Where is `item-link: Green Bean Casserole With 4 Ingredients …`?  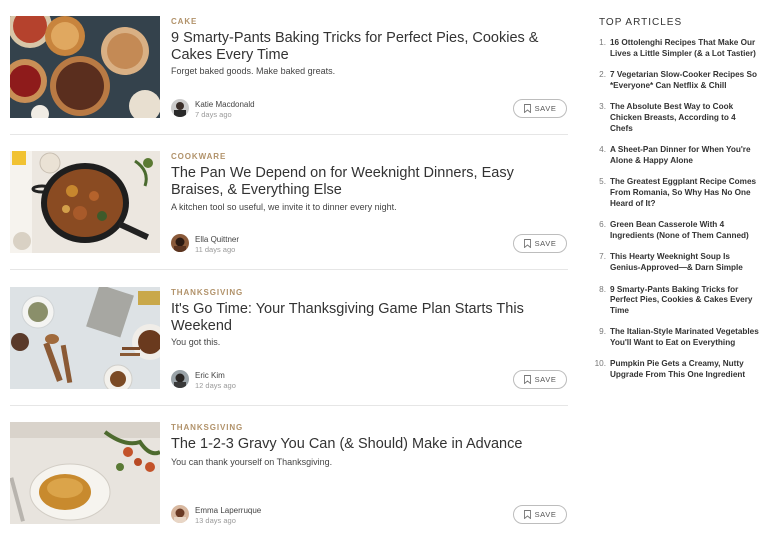 item-link: Green Bean Casserole With 4 Ingredients … is located at coordinates (679, 230).